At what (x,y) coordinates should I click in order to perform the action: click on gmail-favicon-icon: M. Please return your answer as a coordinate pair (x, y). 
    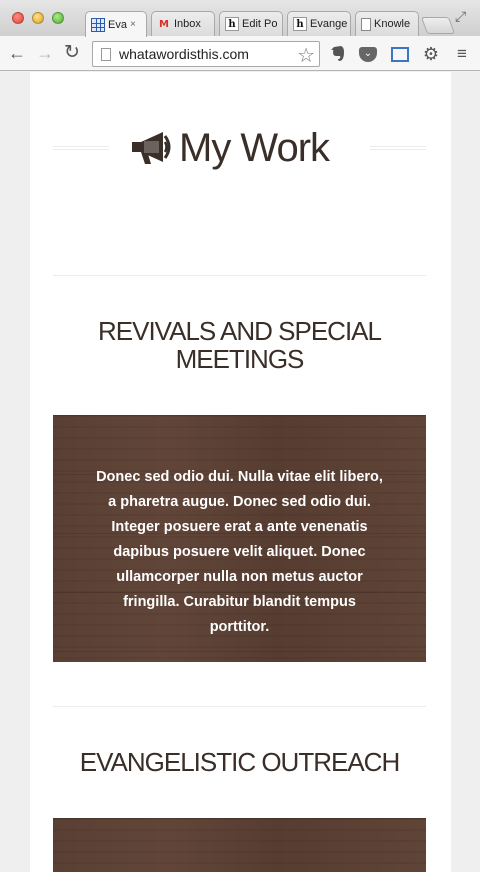
    Looking at the image, I should click on (164, 24).